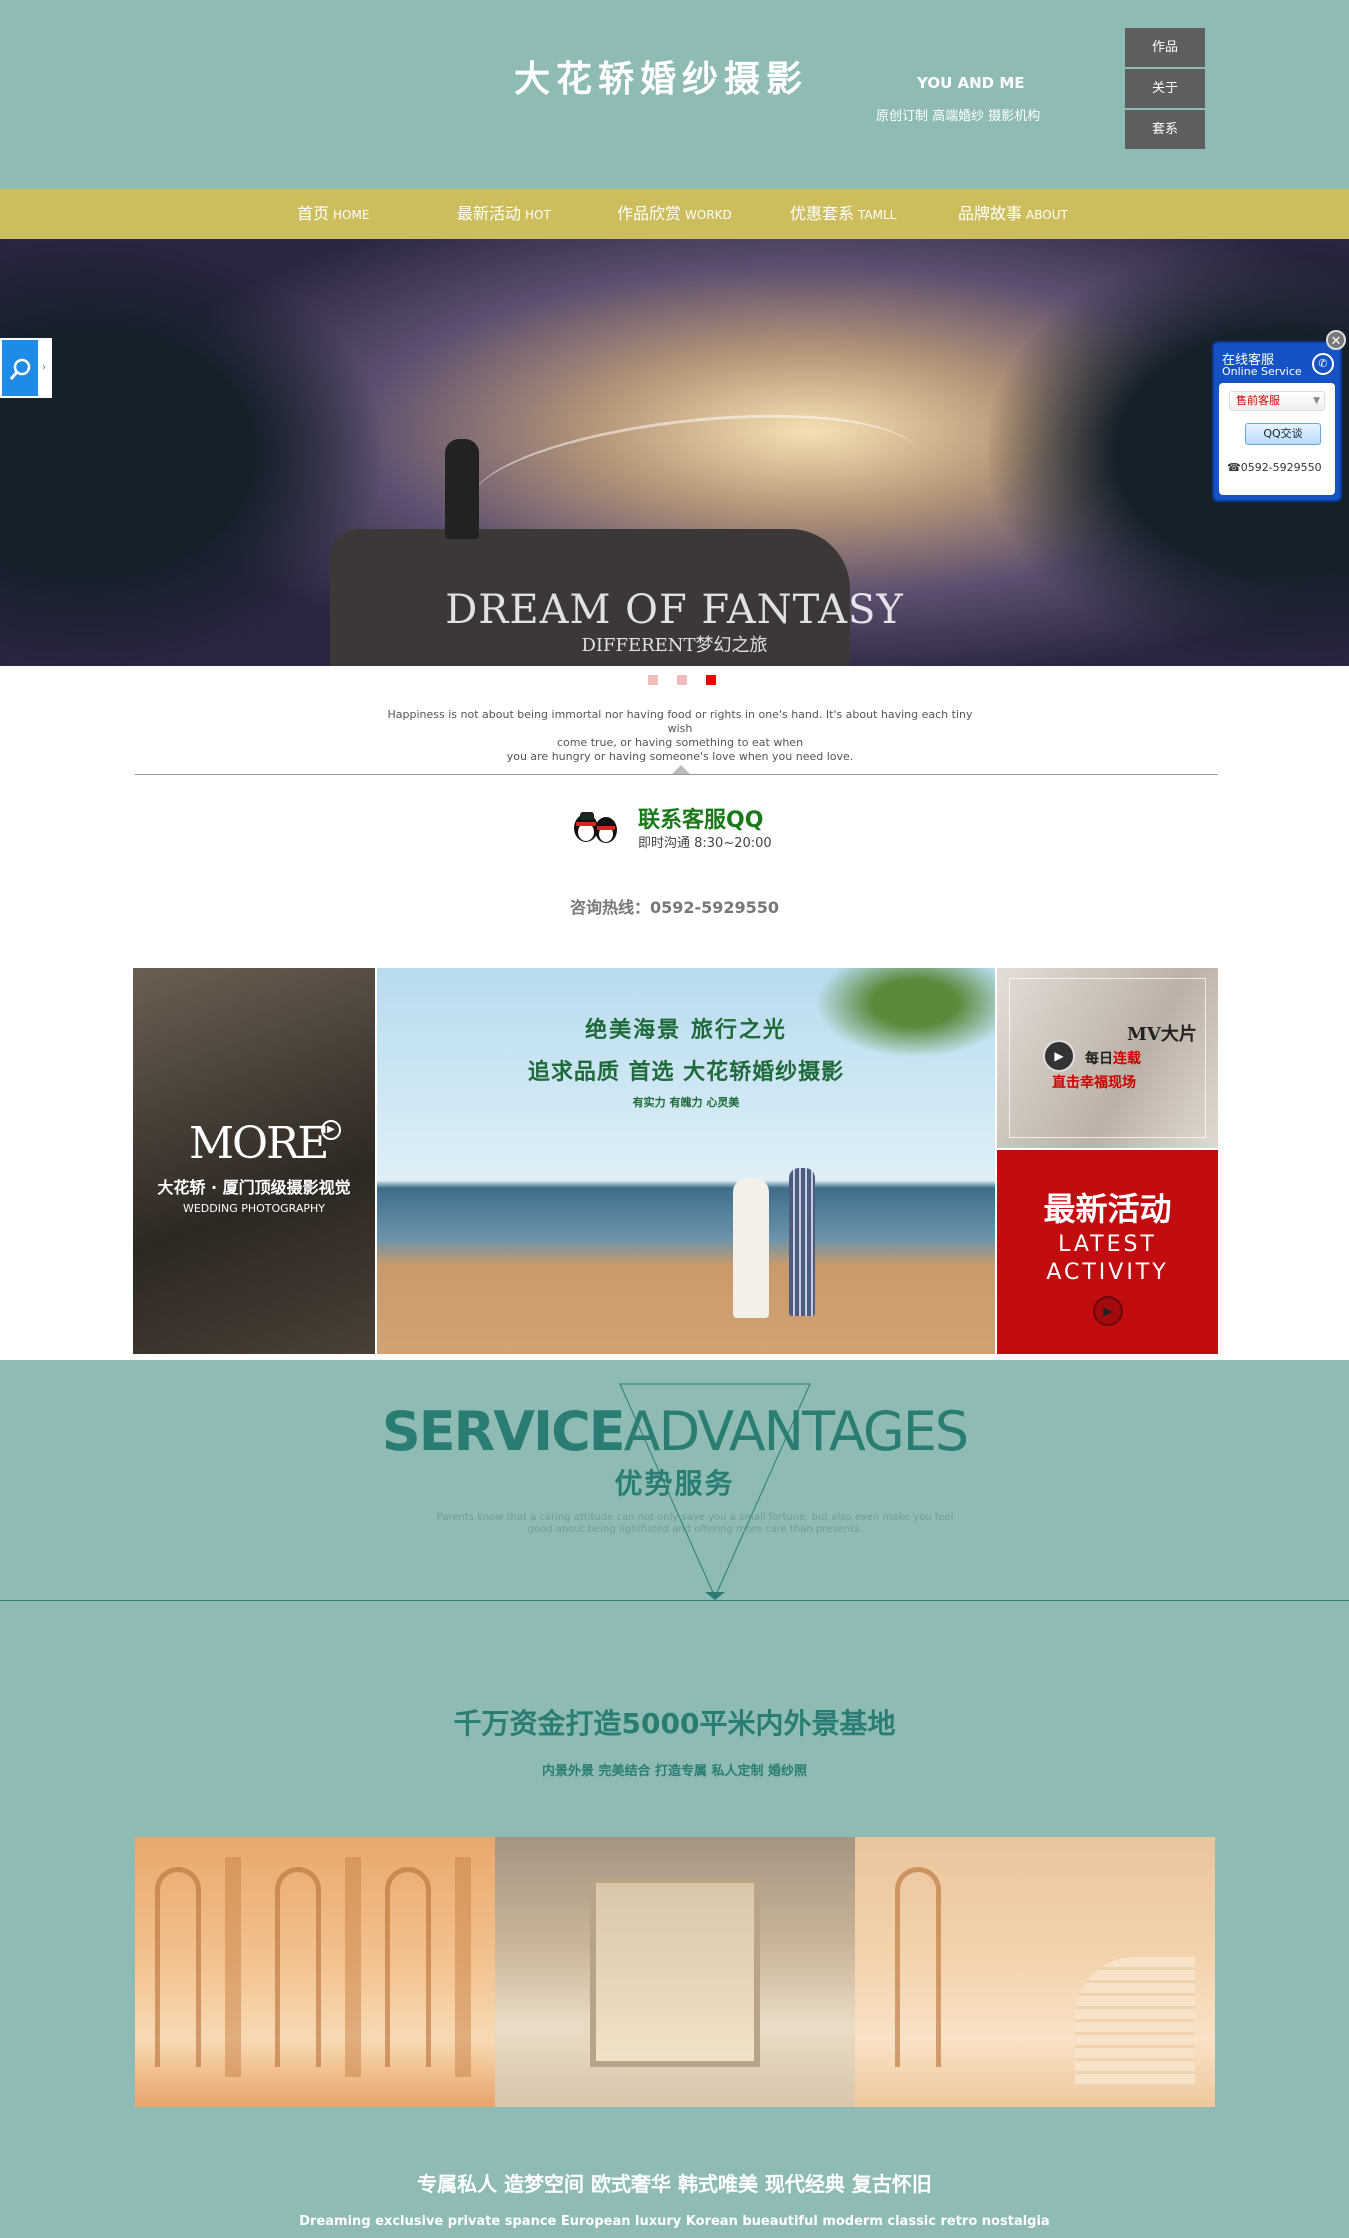  I want to click on nav-item-home: 首页 HOME, so click(333, 214).